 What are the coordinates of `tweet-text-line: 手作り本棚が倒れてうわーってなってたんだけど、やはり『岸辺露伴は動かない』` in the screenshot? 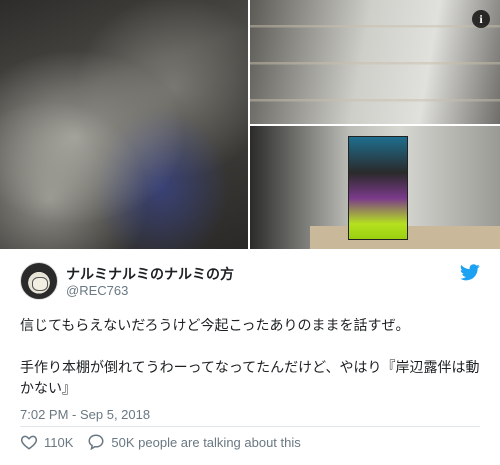 It's located at (250, 378).